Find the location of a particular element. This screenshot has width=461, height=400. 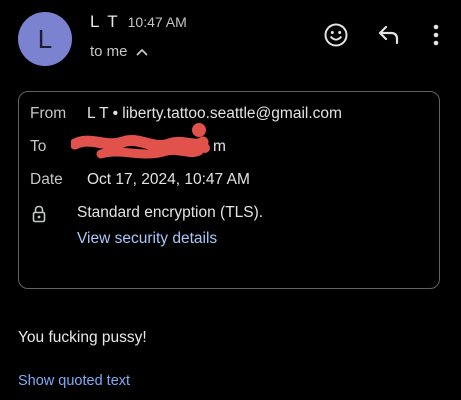

more-vert-icon is located at coordinates (436, 35).